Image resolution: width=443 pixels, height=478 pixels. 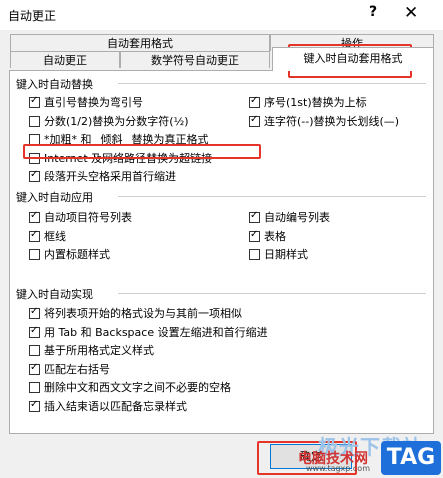 I want to click on close-icon: ✕, so click(x=411, y=13).